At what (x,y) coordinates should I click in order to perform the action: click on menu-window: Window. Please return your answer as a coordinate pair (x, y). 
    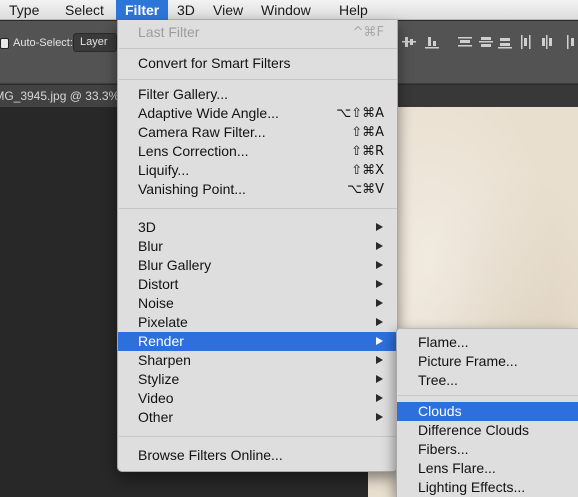
    Looking at the image, I should click on (291, 10).